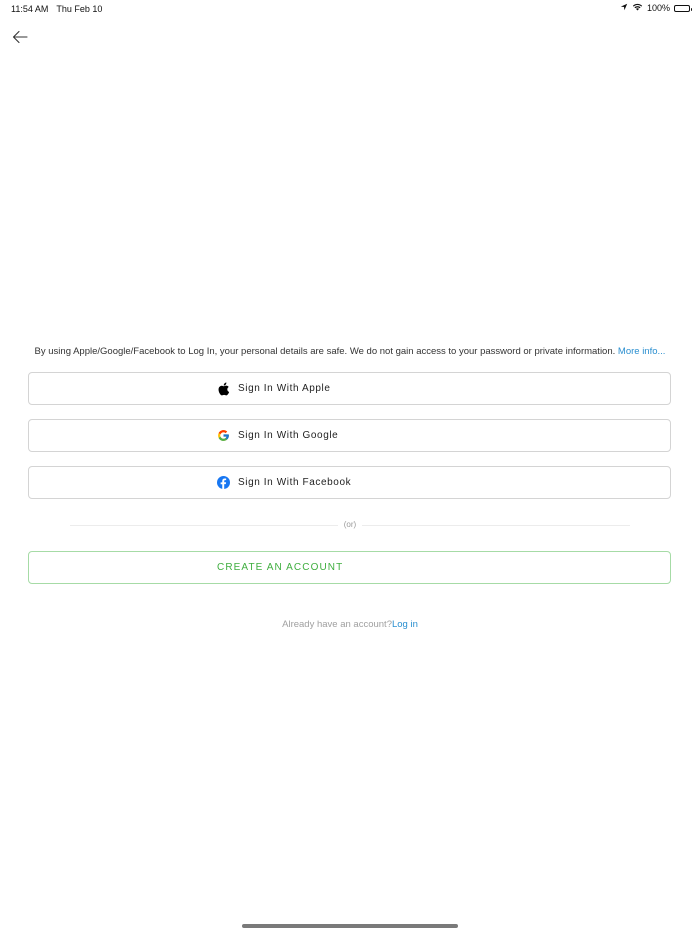 The image size is (700, 934). What do you see at coordinates (350, 926) in the screenshot?
I see `home-indicator` at bounding box center [350, 926].